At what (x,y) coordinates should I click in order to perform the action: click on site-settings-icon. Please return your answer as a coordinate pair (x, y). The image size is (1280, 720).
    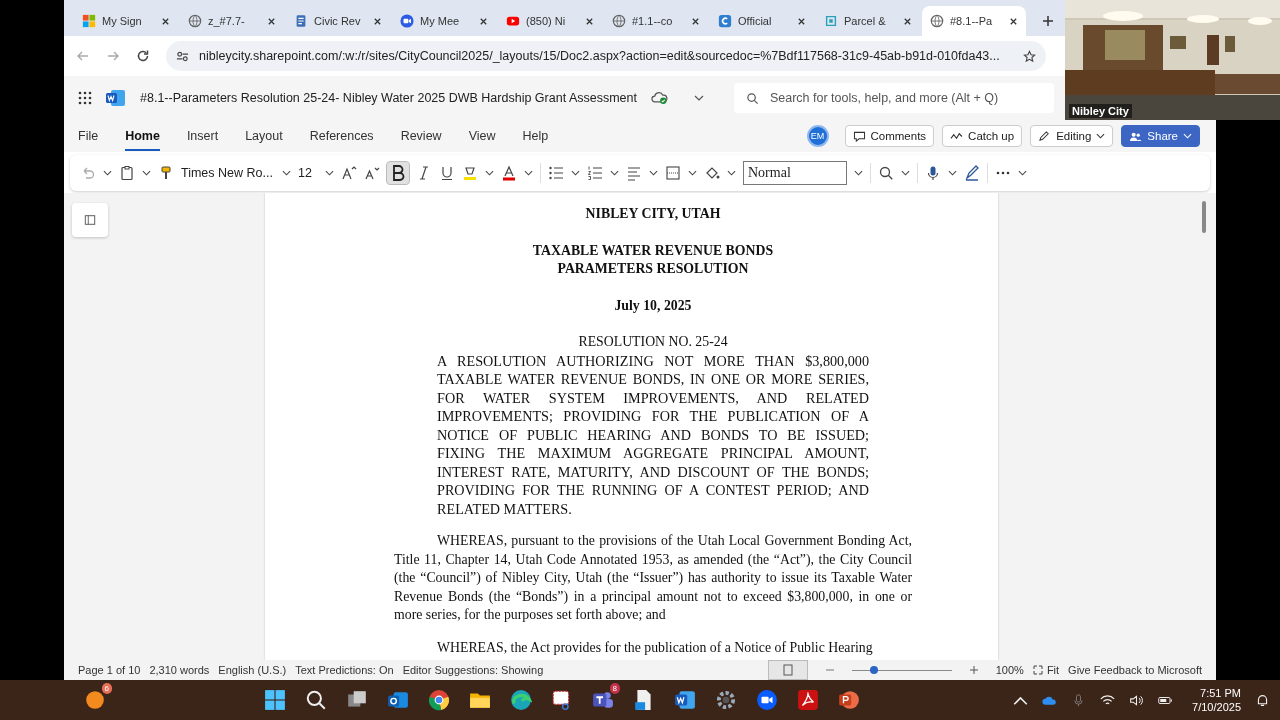
    Looking at the image, I should click on (182, 56).